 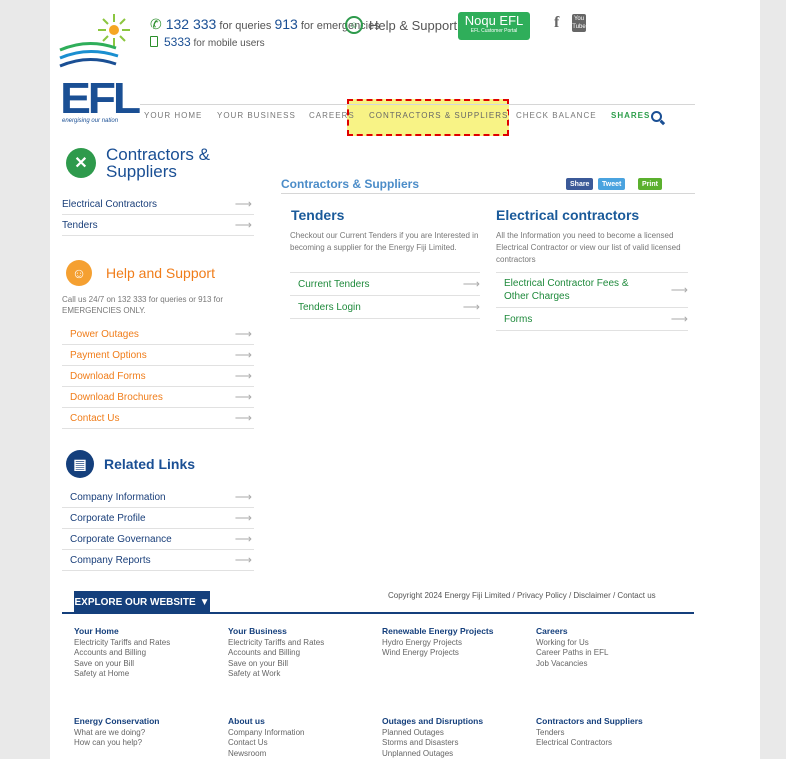 I want to click on sidebar-item-corporate-profile: Corporate Profile ⟶, so click(x=158, y=518).